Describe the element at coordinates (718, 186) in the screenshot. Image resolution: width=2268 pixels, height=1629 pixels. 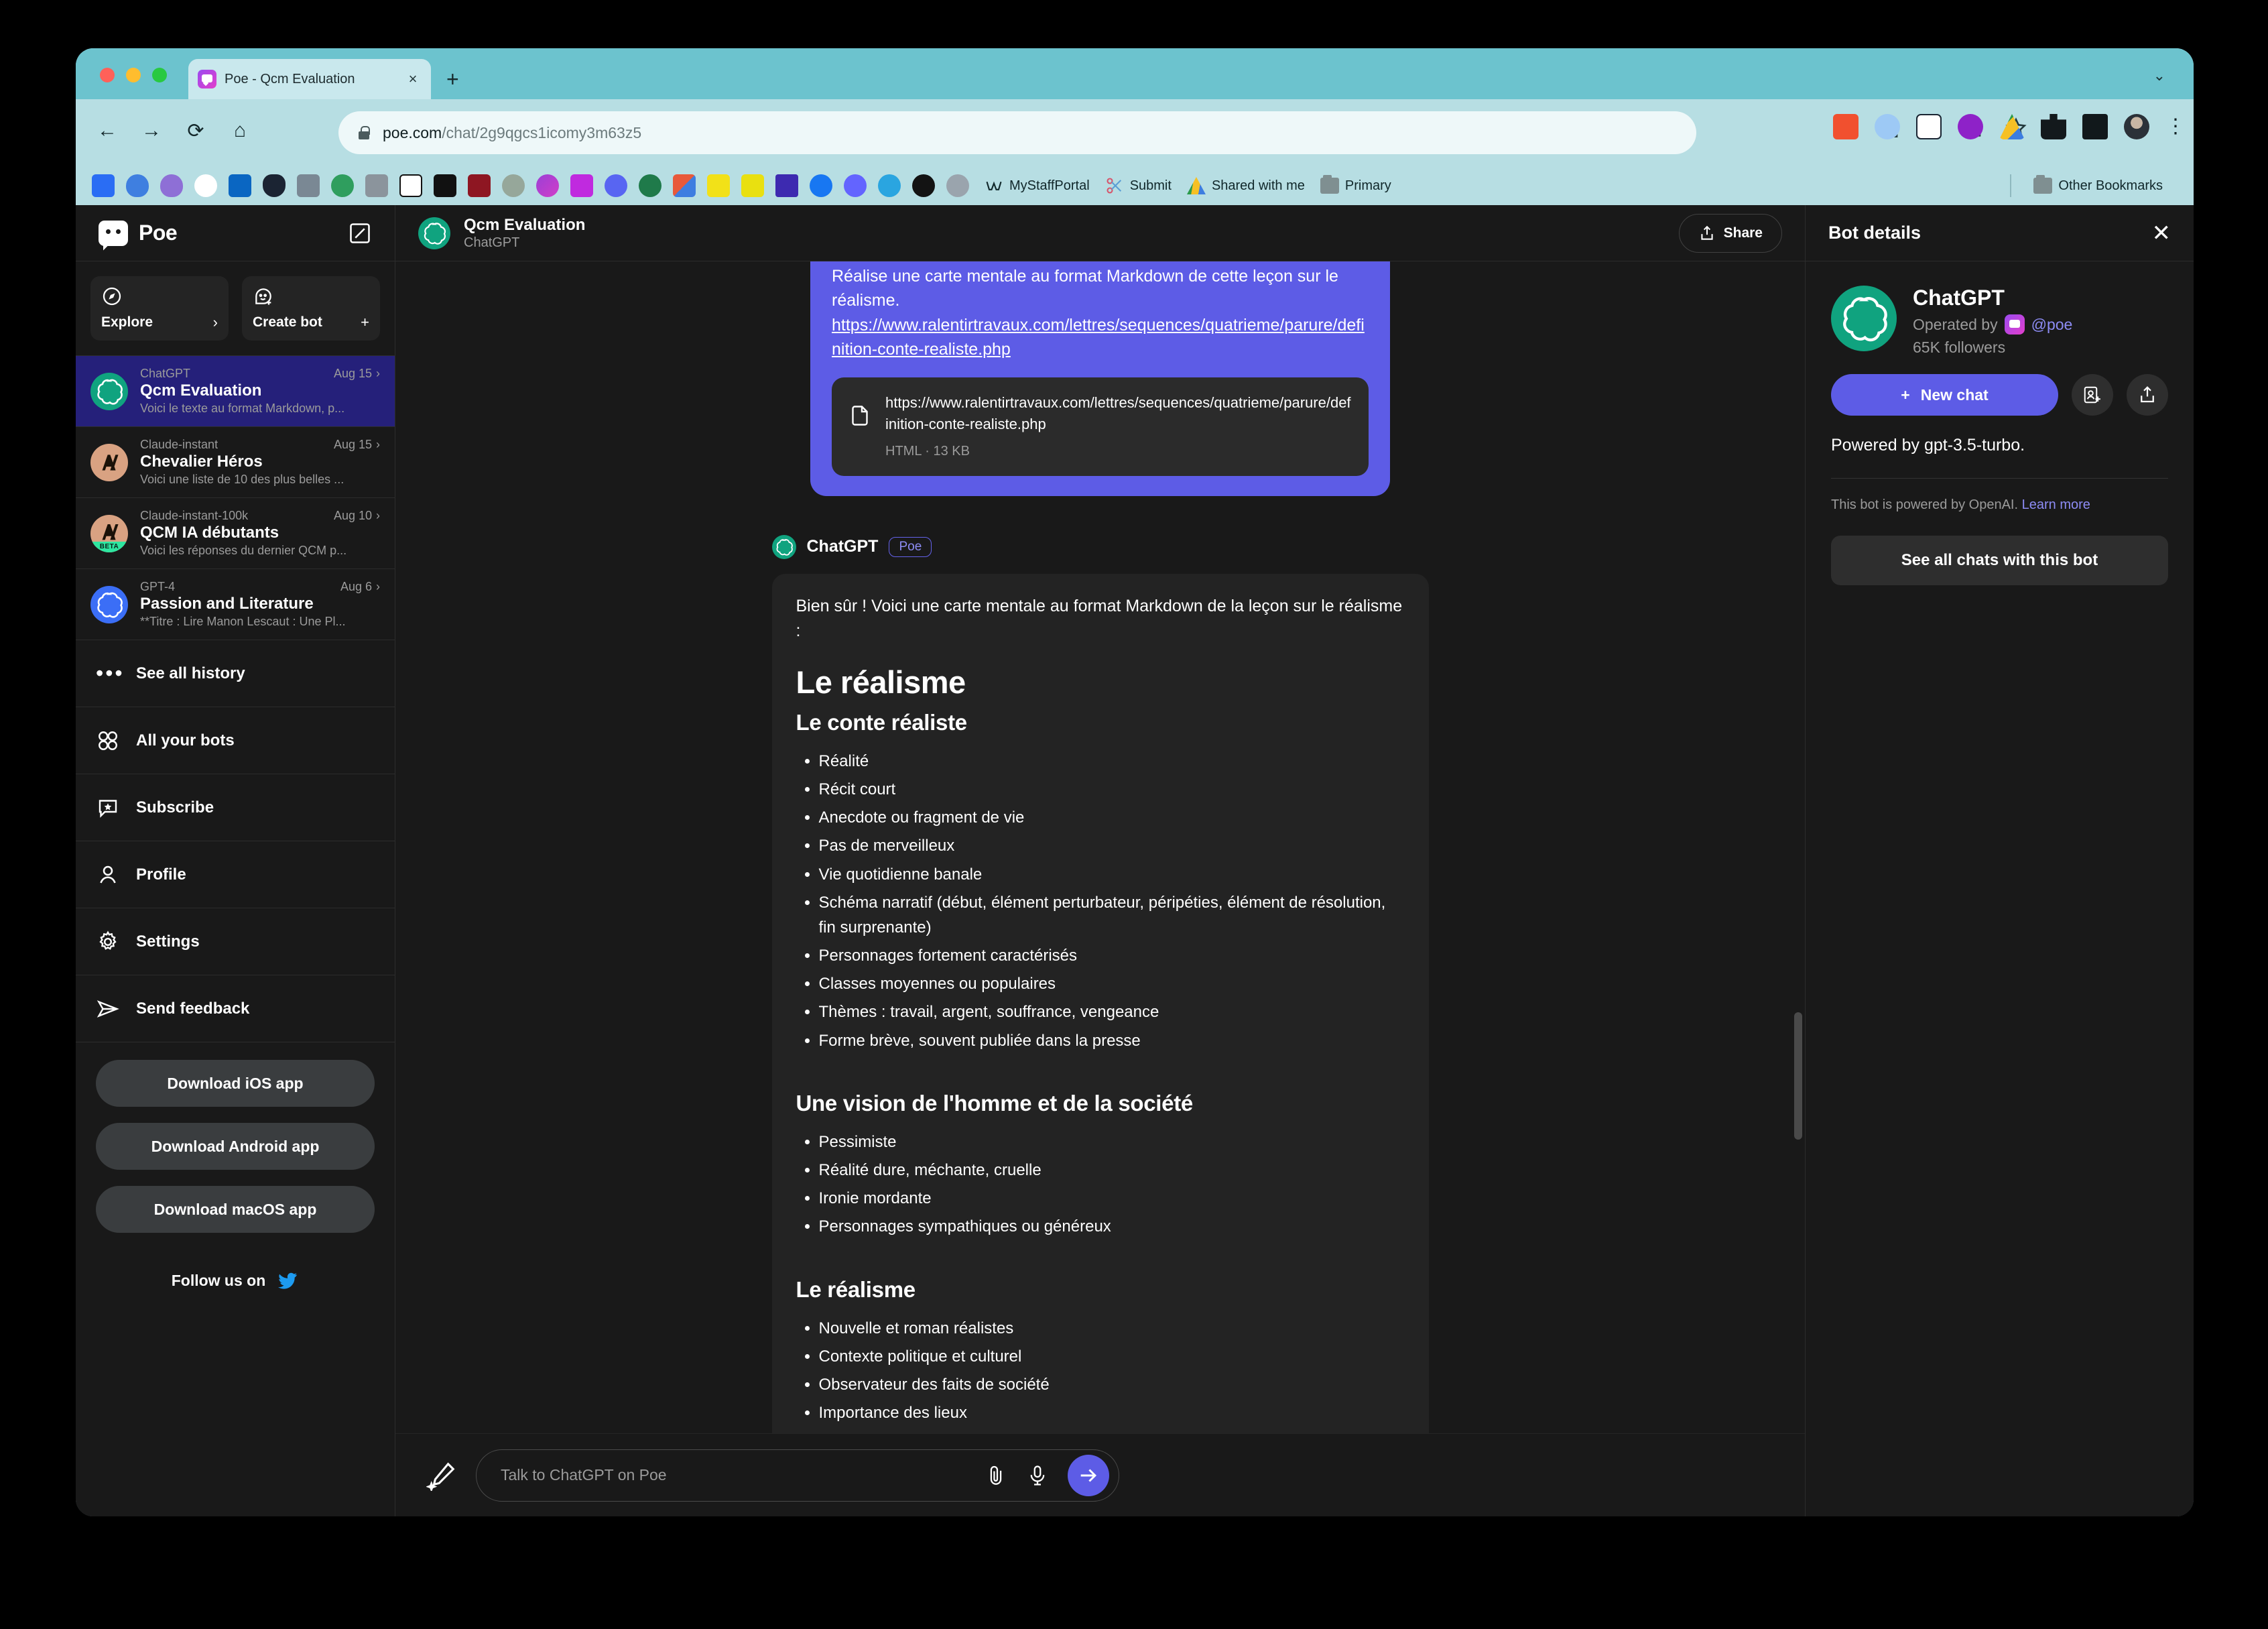
I see `yellow-face-bookmark-icon` at that location.